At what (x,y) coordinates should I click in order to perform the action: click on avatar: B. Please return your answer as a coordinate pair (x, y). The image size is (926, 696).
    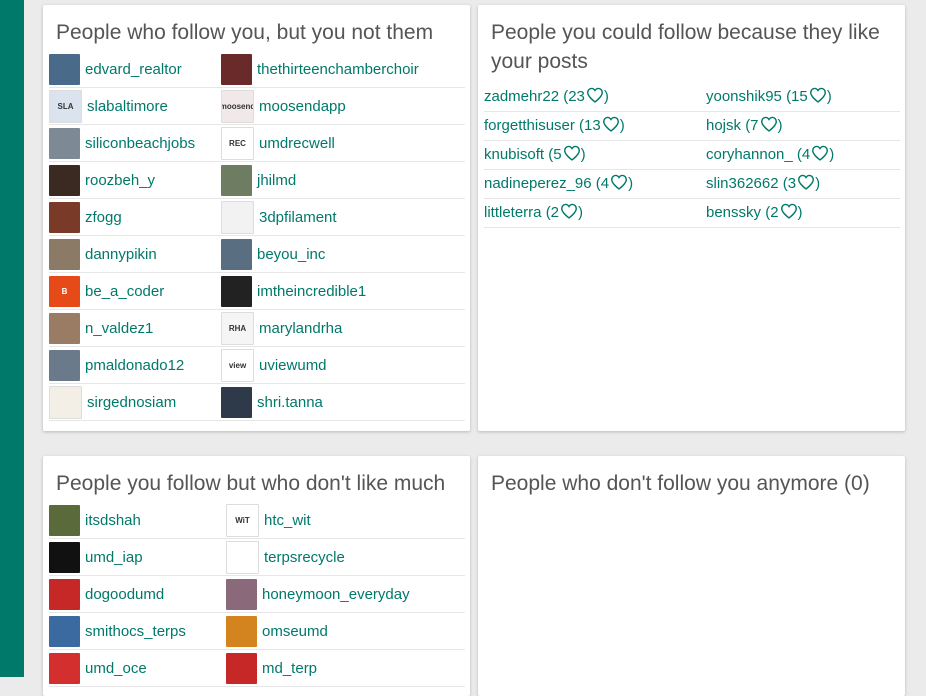
    Looking at the image, I should click on (64, 291).